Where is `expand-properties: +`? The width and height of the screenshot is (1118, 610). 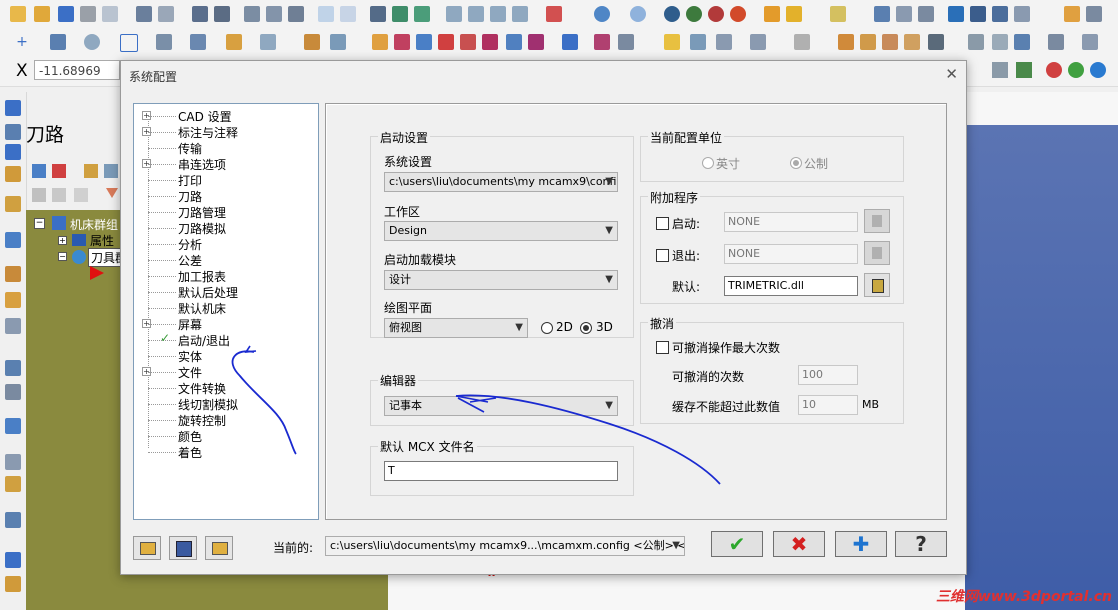
expand-properties: + is located at coordinates (62, 240).